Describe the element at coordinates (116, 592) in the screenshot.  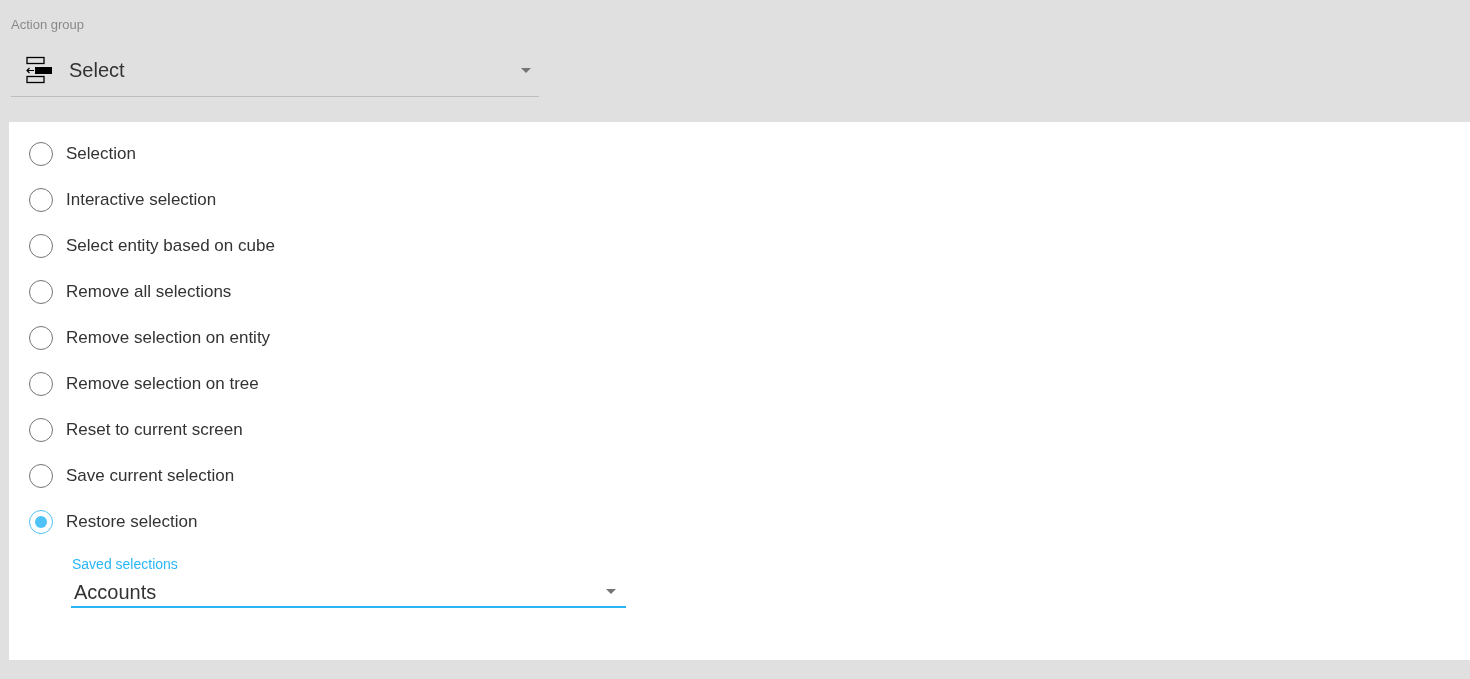
I see `select-value: Accounts` at that location.